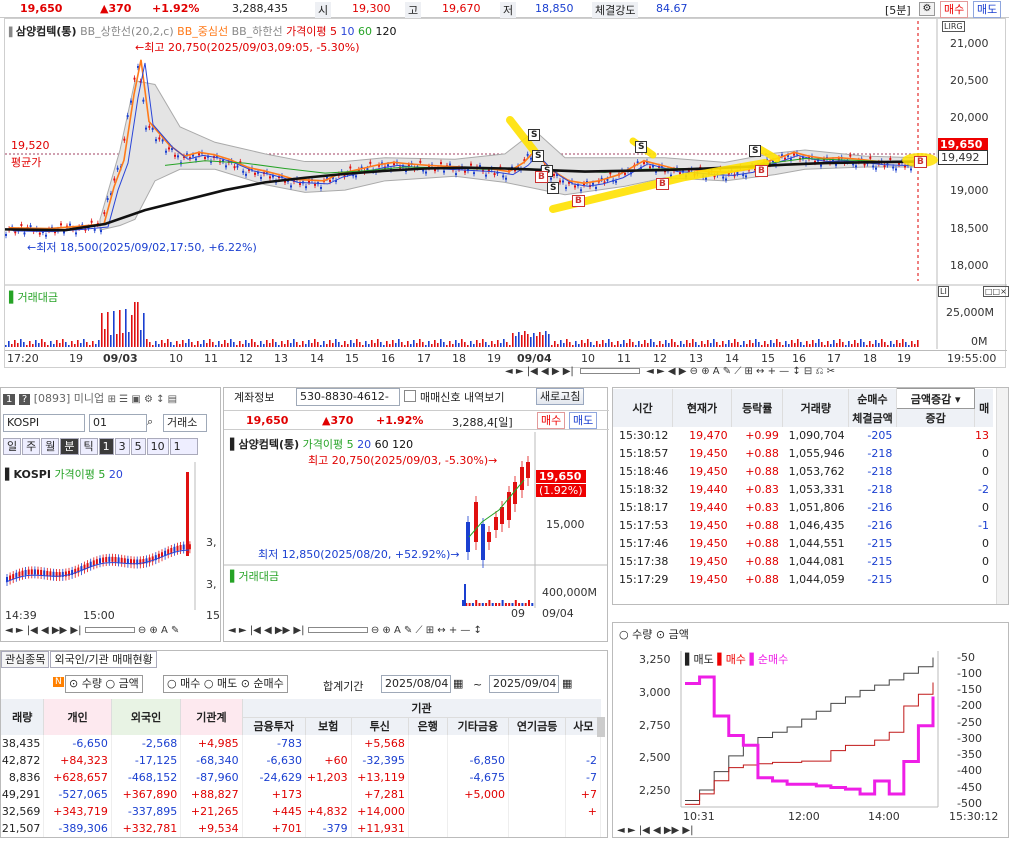  What do you see at coordinates (183, 446) in the screenshot?
I see `interval-dropdown: 1` at bounding box center [183, 446].